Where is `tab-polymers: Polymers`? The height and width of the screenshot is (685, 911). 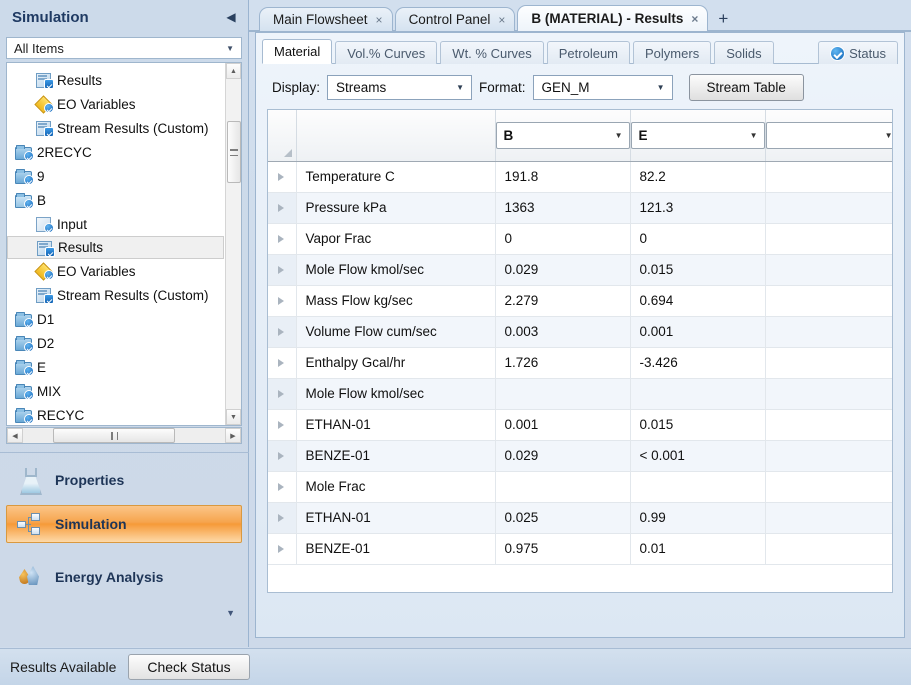 tab-polymers: Polymers is located at coordinates (672, 52).